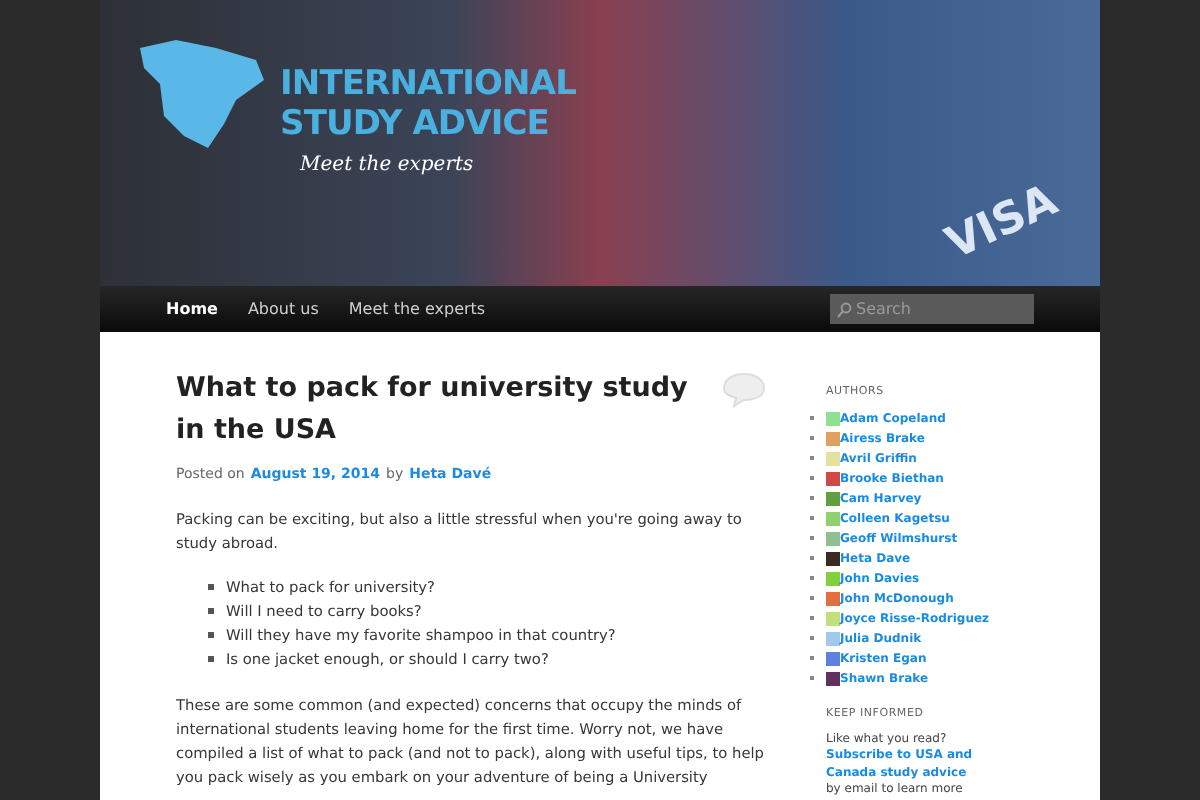 The width and height of the screenshot is (1200, 800). I want to click on search-field: Search, so click(932, 309).